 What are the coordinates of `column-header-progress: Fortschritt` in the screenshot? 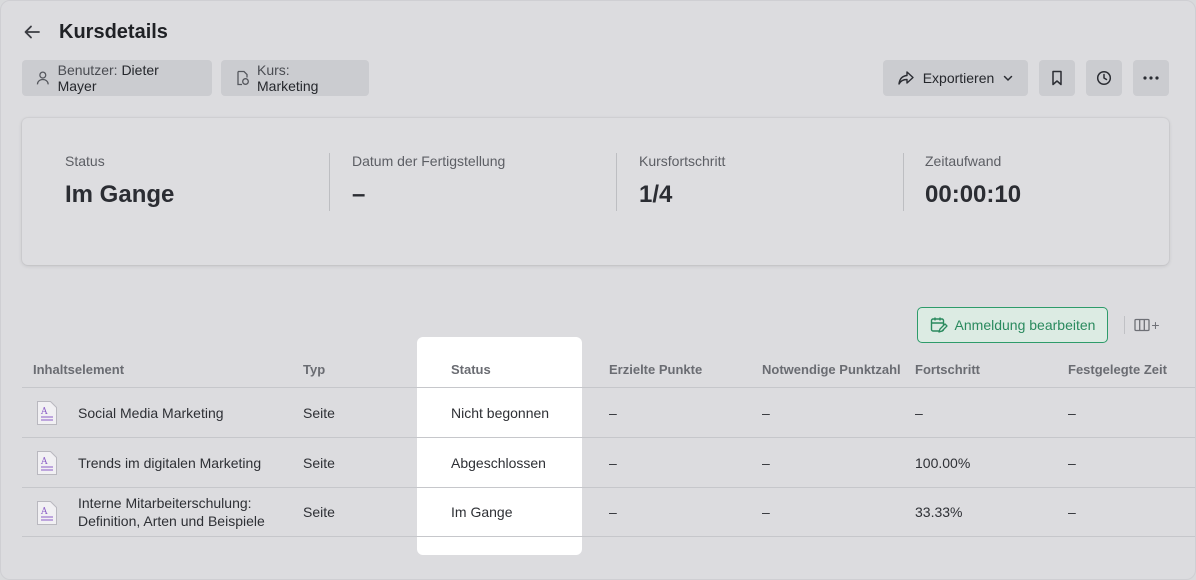 It's located at (947, 370).